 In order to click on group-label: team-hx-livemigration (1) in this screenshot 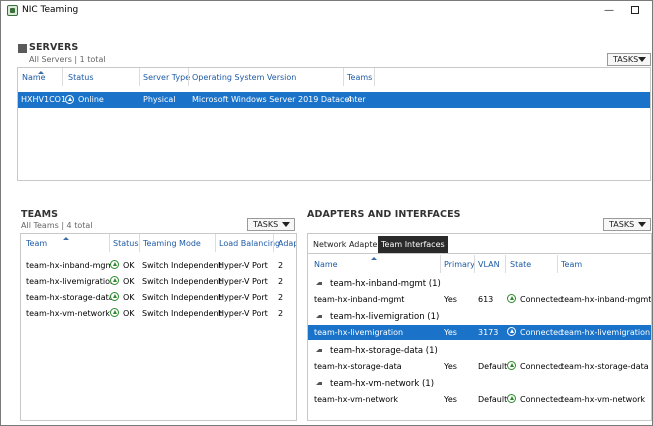, I will do `click(385, 317)`.